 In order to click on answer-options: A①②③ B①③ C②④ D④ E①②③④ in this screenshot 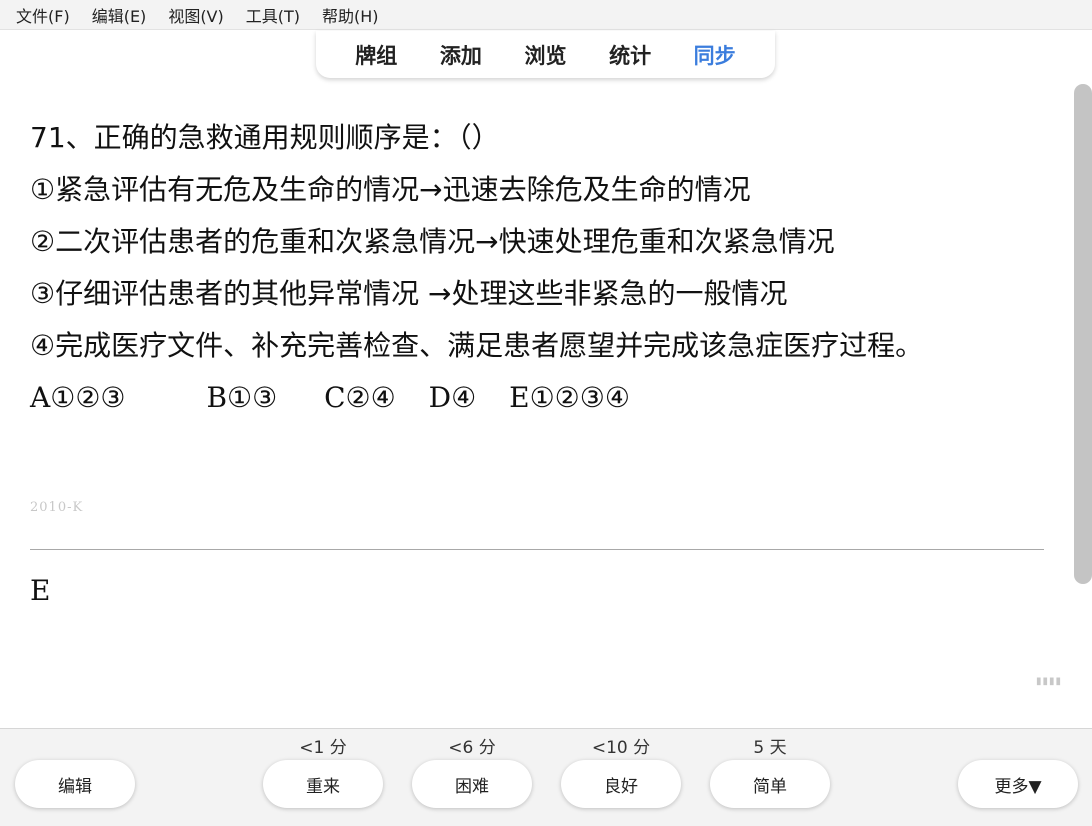, I will do `click(540, 398)`.